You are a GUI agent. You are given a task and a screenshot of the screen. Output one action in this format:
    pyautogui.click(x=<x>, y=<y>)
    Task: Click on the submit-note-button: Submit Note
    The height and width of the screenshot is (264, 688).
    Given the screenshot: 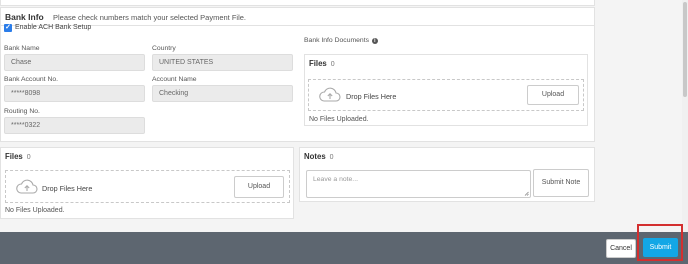 What is the action you would take?
    pyautogui.click(x=561, y=183)
    